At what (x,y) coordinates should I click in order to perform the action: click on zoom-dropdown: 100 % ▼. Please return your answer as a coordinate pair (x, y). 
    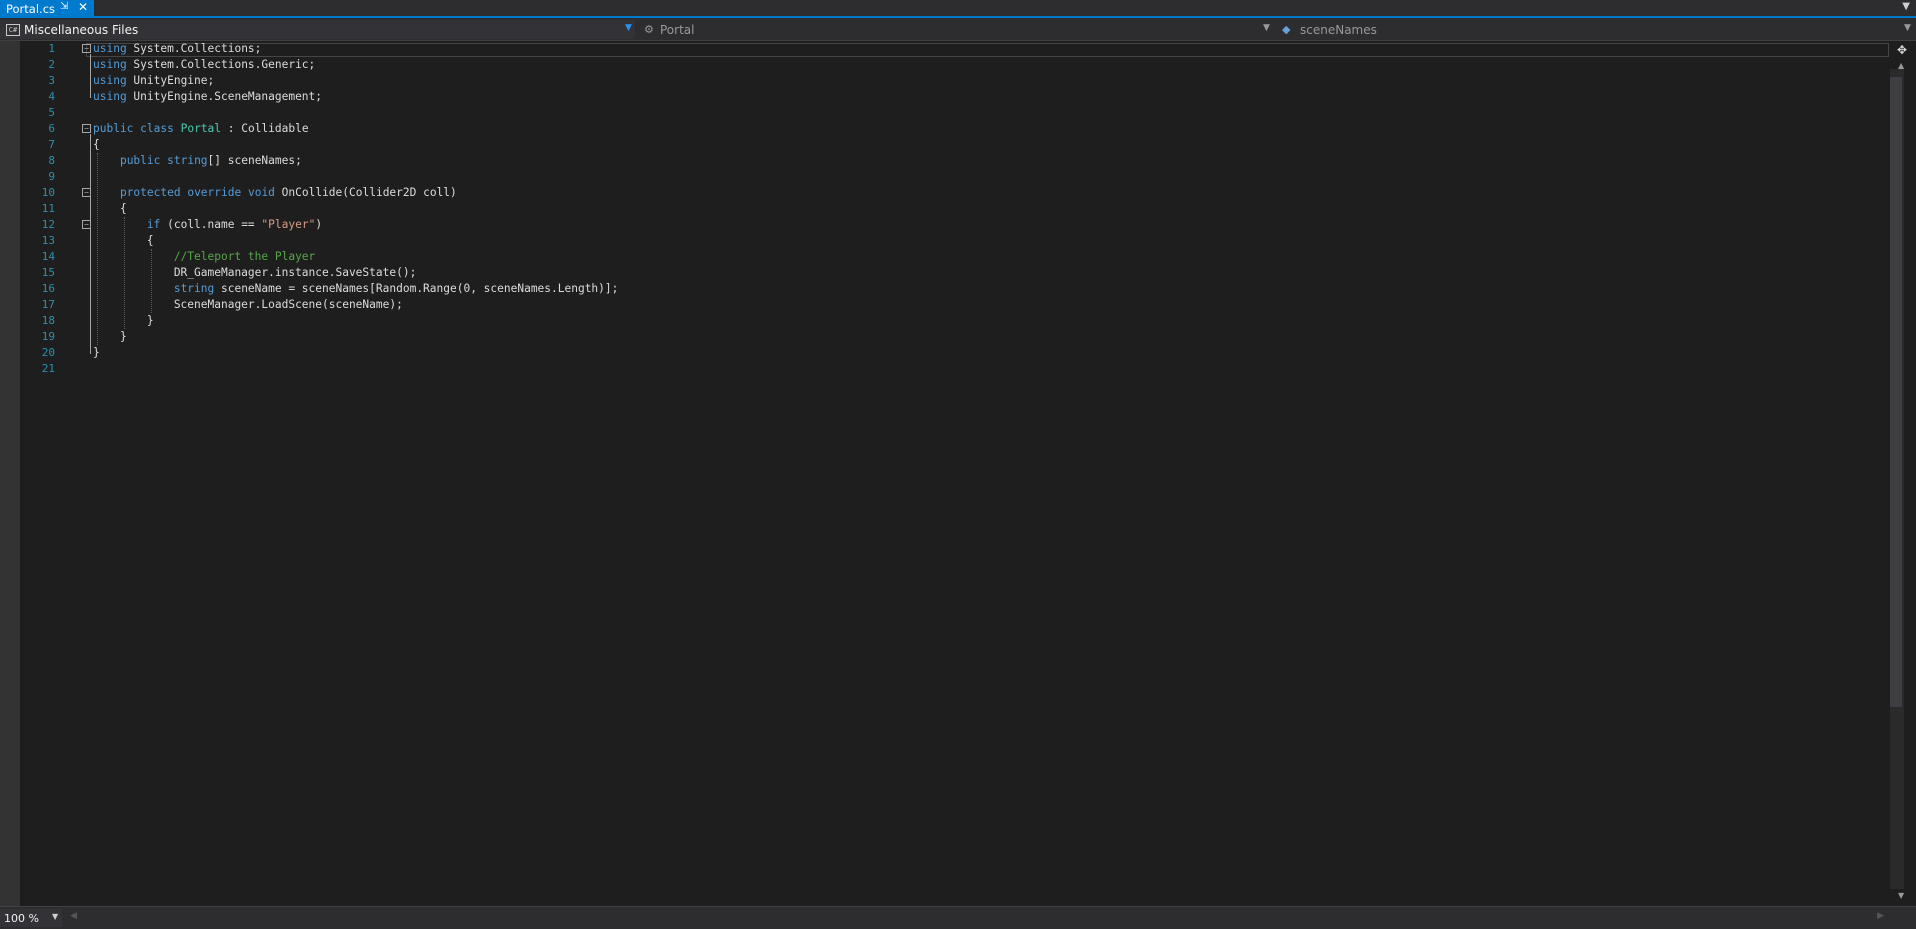
    Looking at the image, I should click on (31, 918).